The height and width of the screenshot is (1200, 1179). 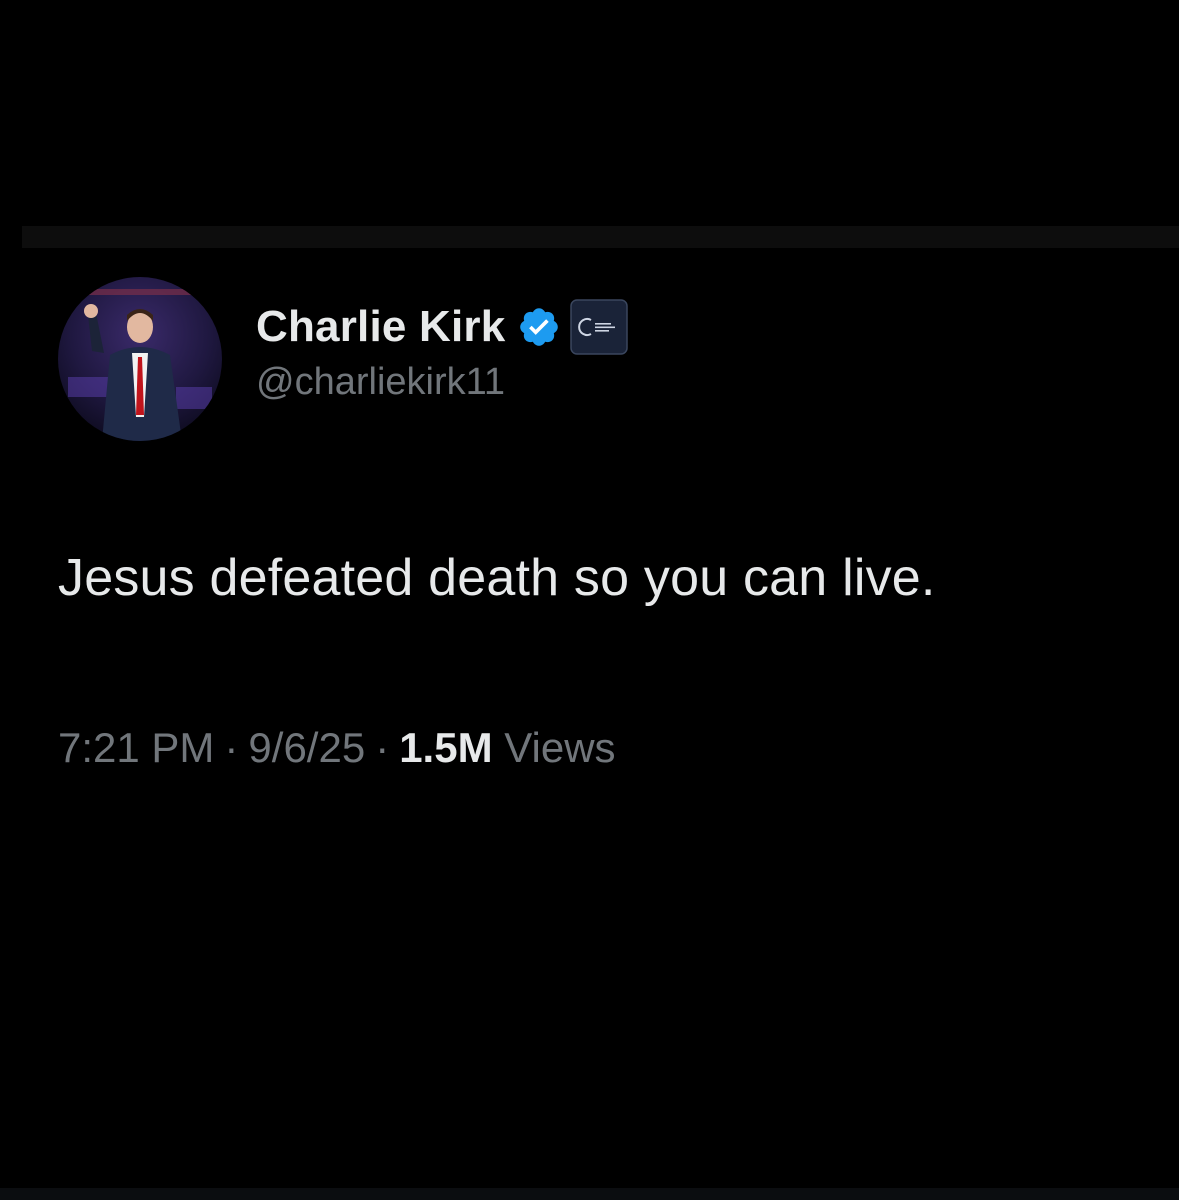 What do you see at coordinates (497, 578) in the screenshot?
I see `tweet-text: Jesus defeated death so you can live.` at bounding box center [497, 578].